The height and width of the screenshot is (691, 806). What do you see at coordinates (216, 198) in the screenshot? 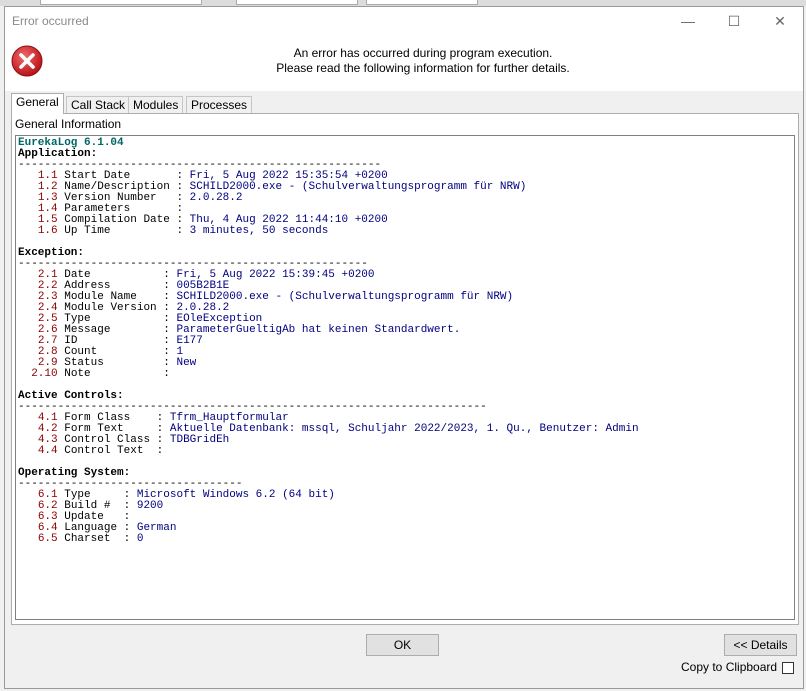
I see `row-value: 2.0.28.2` at bounding box center [216, 198].